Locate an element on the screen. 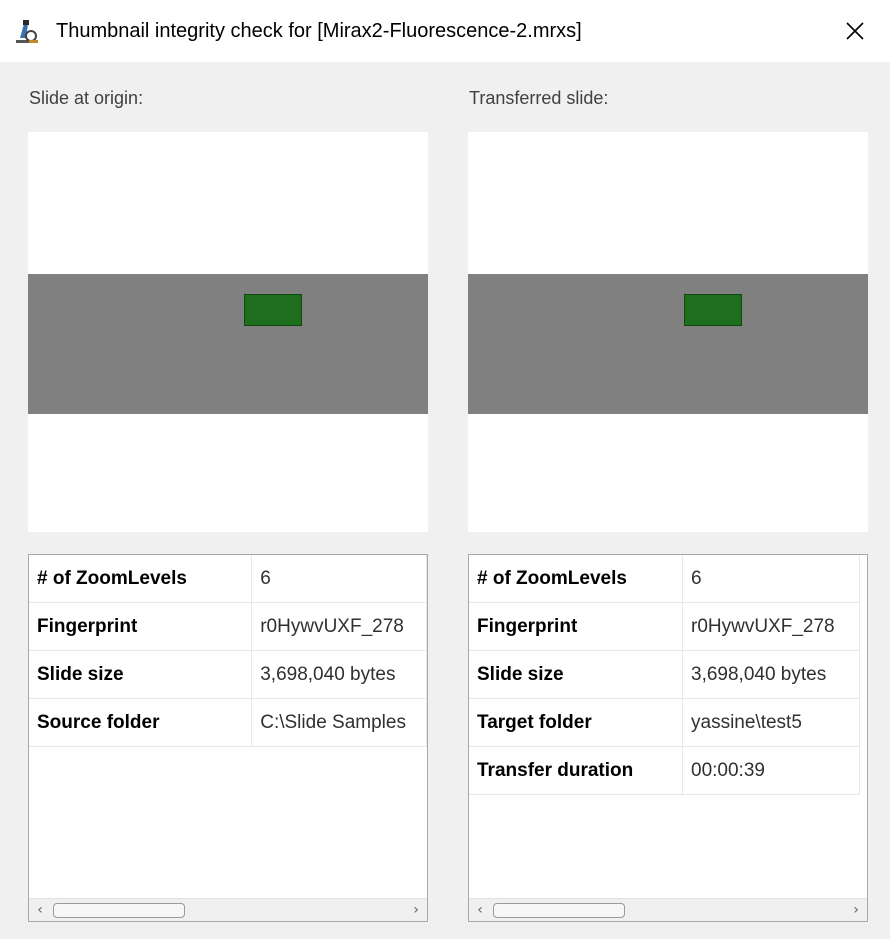 This screenshot has height=939, width=890. transferred-label: Transferred slide: is located at coordinates (539, 98).